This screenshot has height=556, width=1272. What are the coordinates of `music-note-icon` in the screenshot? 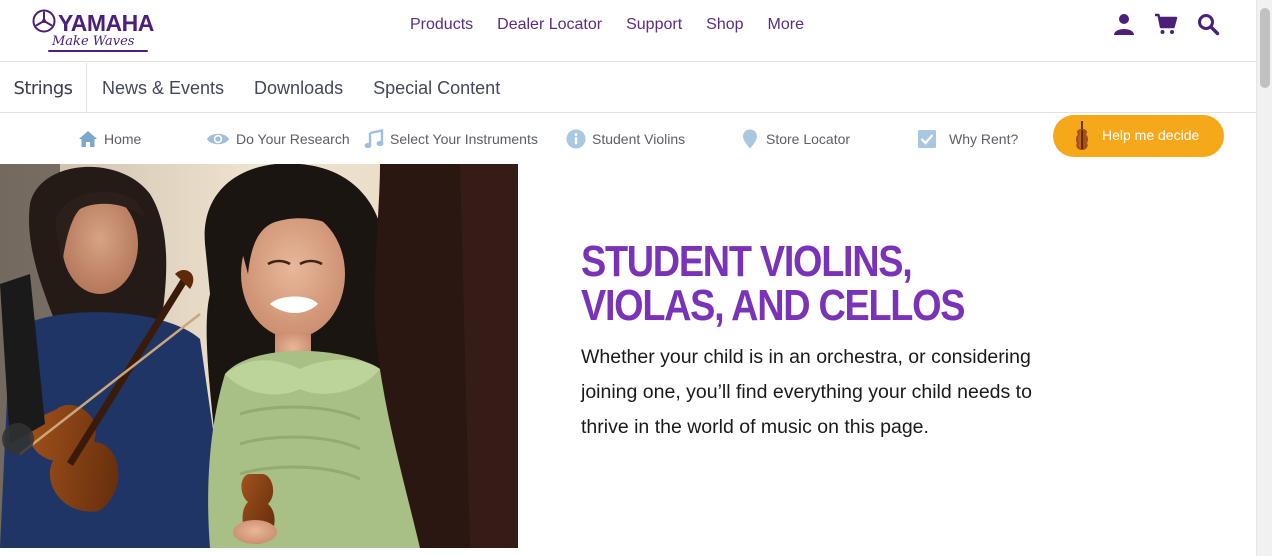 It's located at (374, 139).